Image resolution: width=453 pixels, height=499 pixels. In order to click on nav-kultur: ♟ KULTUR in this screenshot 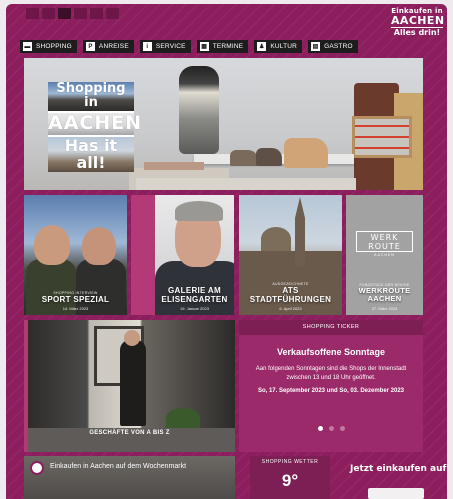, I will do `click(278, 46)`.